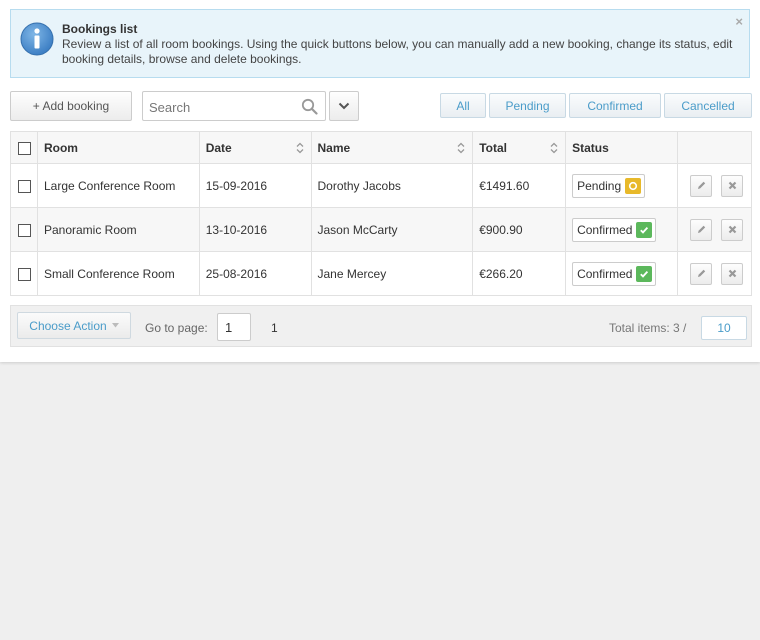  Describe the element at coordinates (100, 29) in the screenshot. I see `info-title: Bookings list` at that location.